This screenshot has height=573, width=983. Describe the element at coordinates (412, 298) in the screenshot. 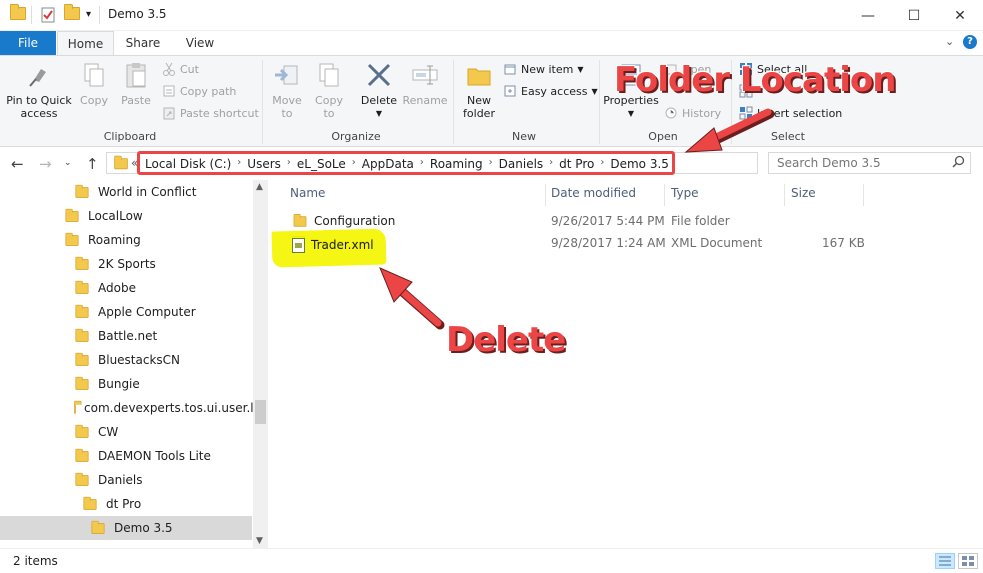

I see `delete-arrow` at that location.